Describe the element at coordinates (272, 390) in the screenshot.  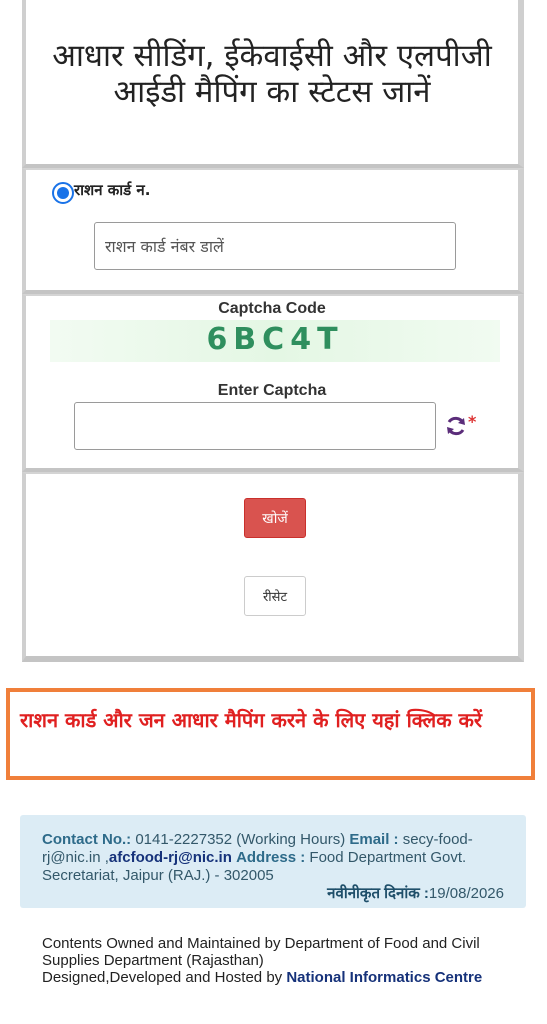
I see `enter-captcha-heading: Enter Captcha` at that location.